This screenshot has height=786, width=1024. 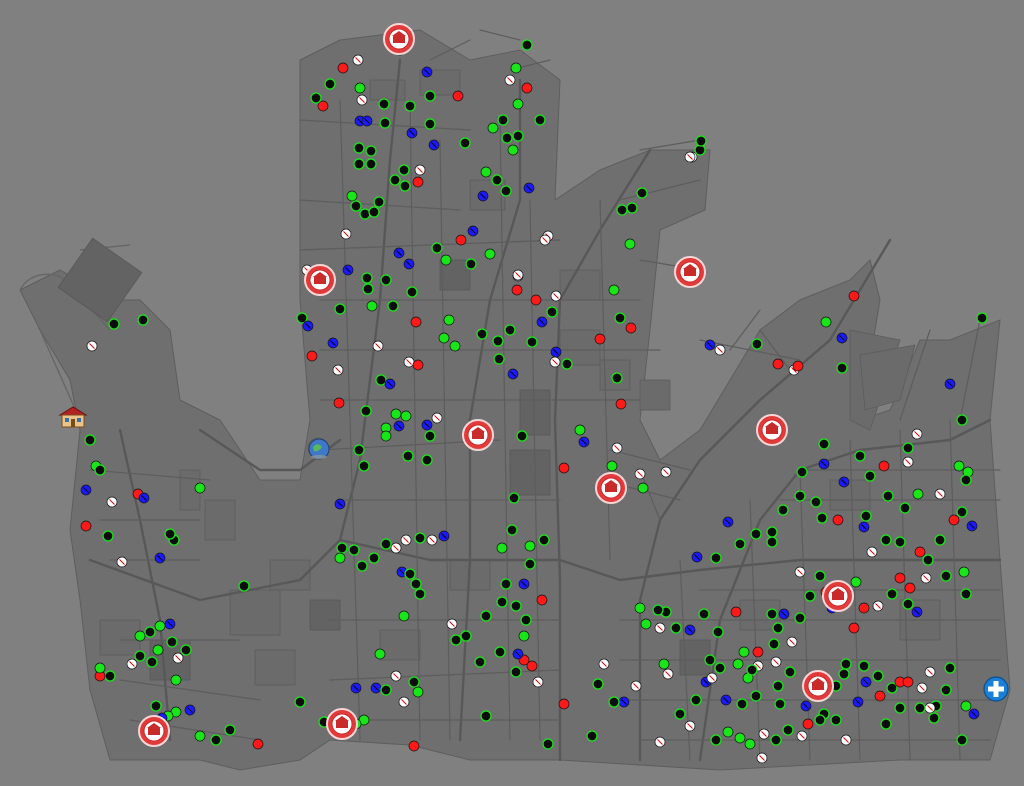 What do you see at coordinates (342, 724) in the screenshot?
I see `station-marker-south-icon` at bounding box center [342, 724].